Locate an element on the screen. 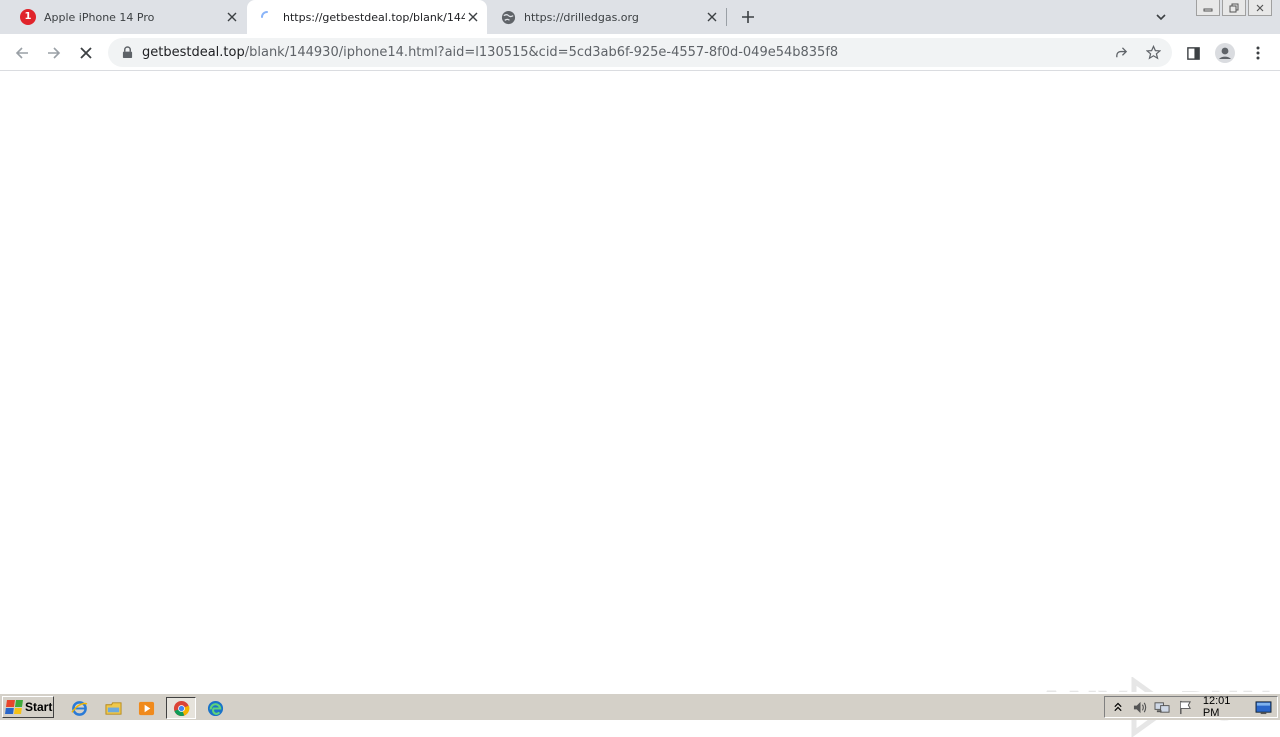 The image size is (1280, 737). tab-search-button is located at coordinates (1161, 17).